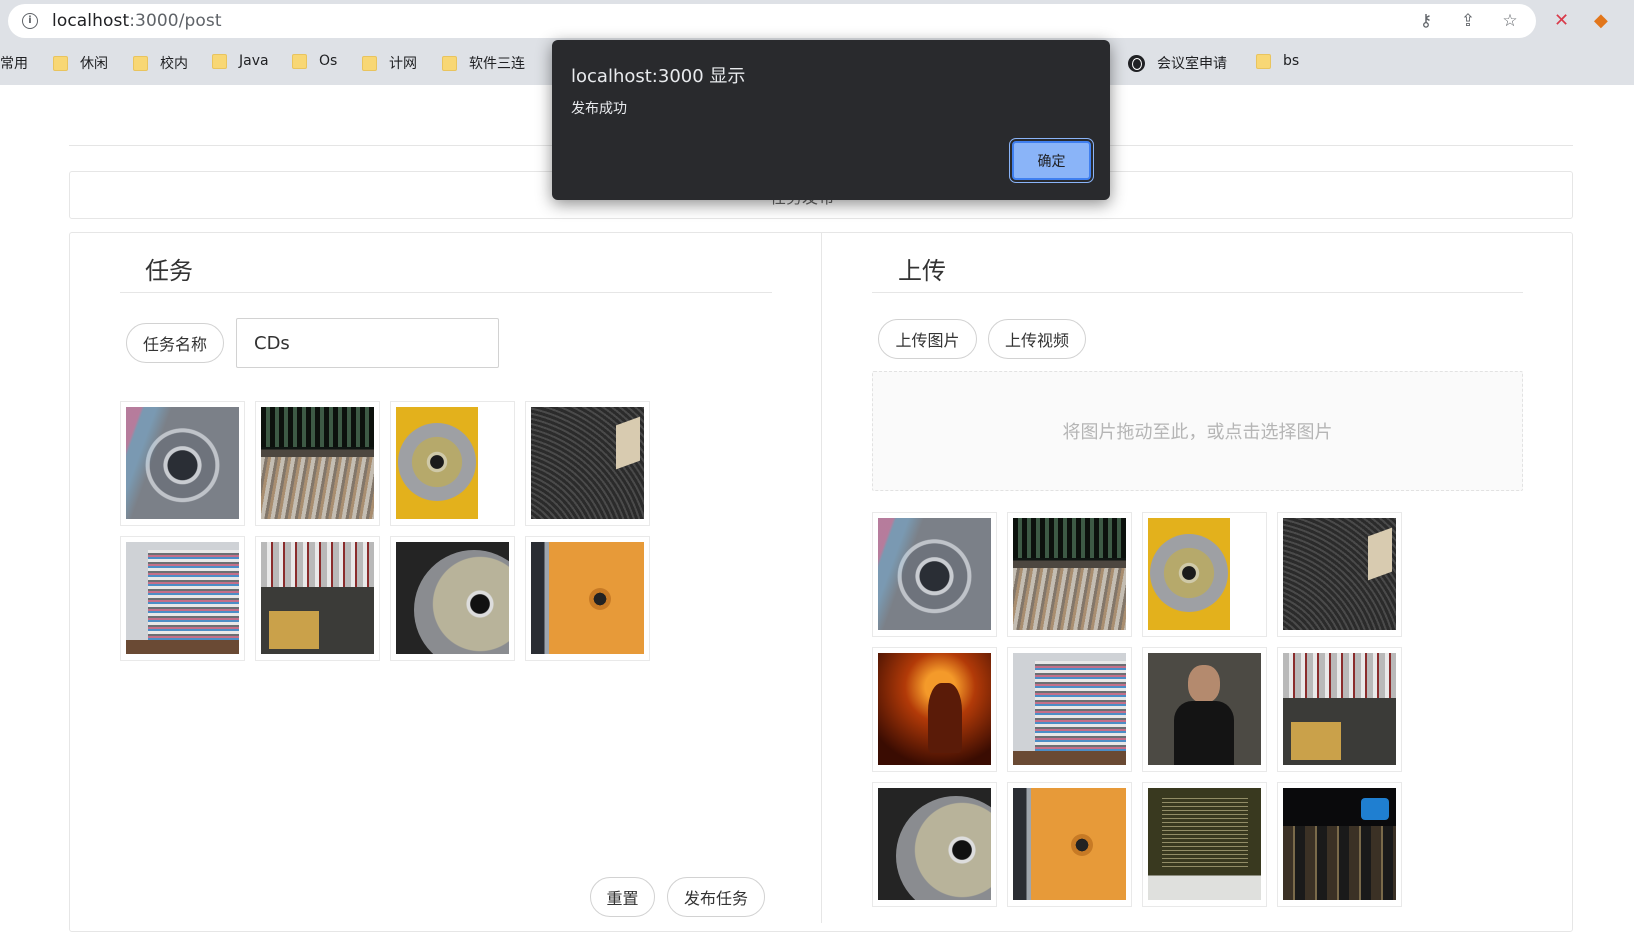 The height and width of the screenshot is (932, 1634). What do you see at coordinates (1601, 21) in the screenshot?
I see `metamask-icon: ◆` at bounding box center [1601, 21].